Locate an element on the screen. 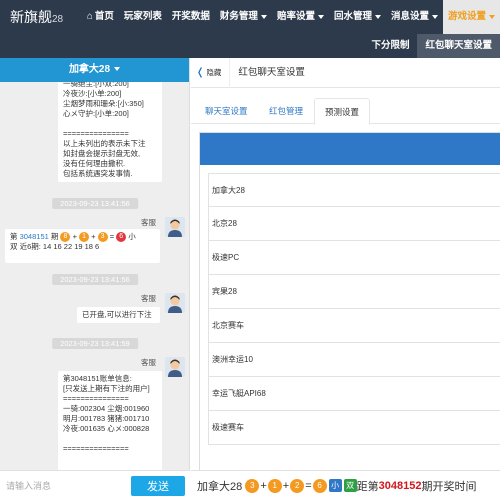 The image size is (500, 500). send-button: 发送 is located at coordinates (158, 486).